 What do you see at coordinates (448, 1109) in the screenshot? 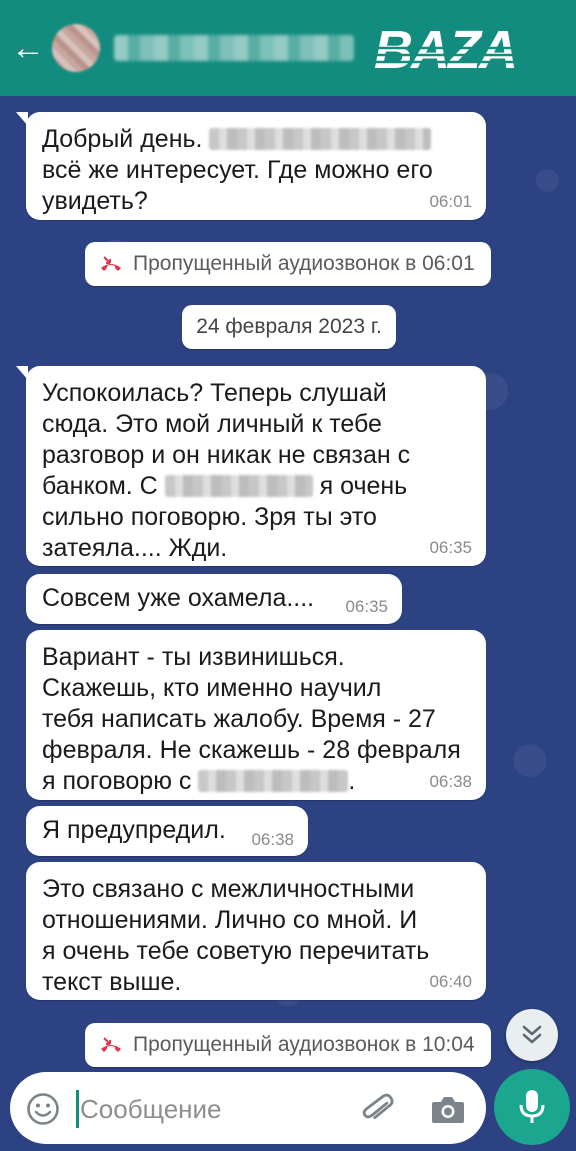
I see `camera-icon` at bounding box center [448, 1109].